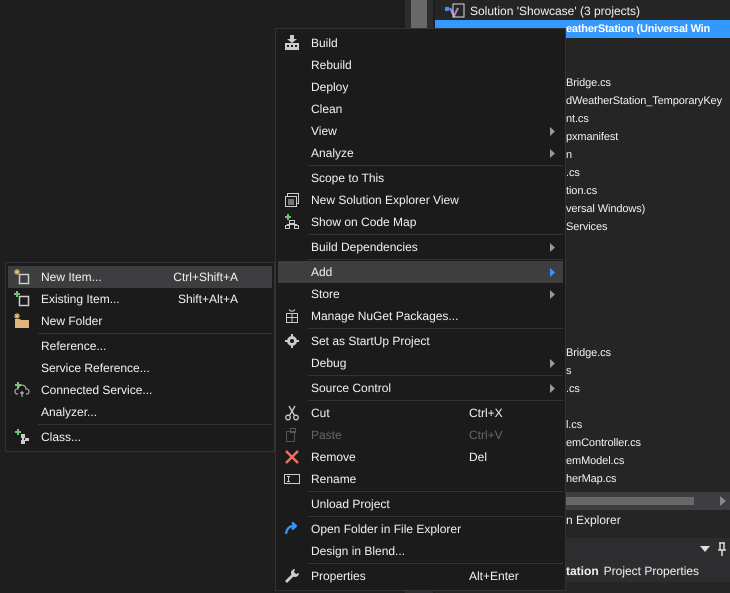  What do you see at coordinates (292, 316) in the screenshot?
I see `package-icon` at bounding box center [292, 316].